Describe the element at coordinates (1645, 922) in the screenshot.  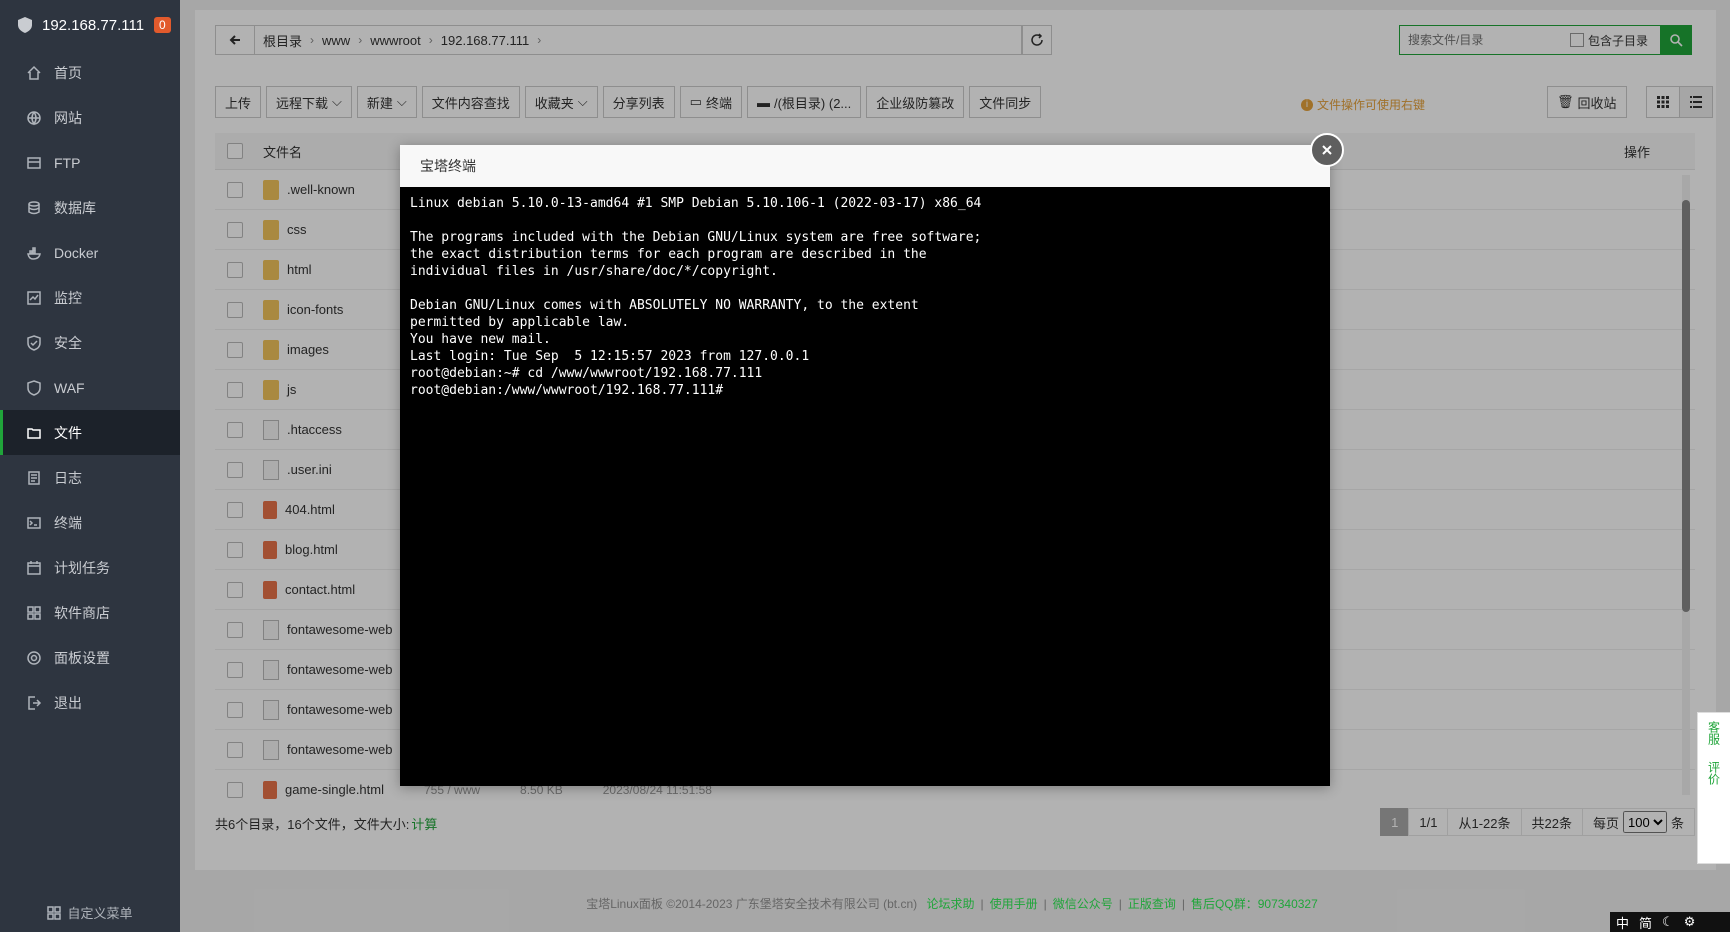
I see `lang-simplified: 简` at that location.